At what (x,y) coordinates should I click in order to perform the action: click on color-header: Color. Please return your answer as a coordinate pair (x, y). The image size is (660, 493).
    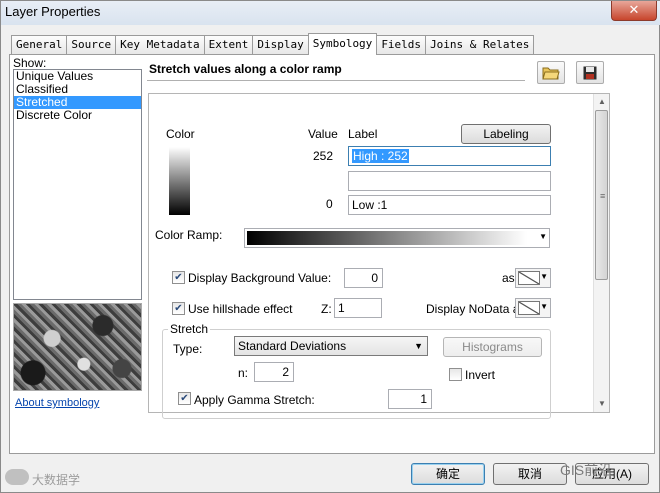
    Looking at the image, I should click on (180, 134).